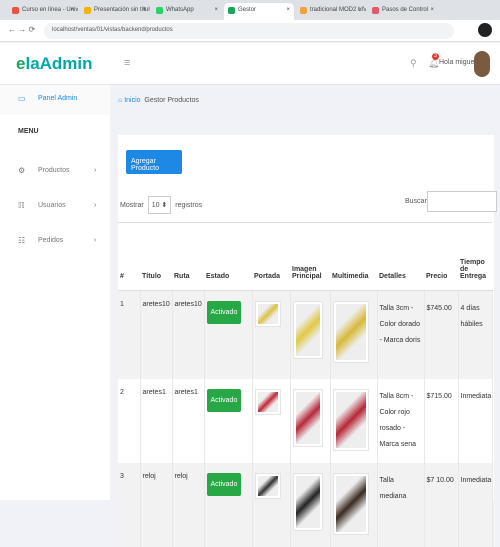  Describe the element at coordinates (156, 420) in the screenshot. I see `cell-titulo: aretes1` at that location.